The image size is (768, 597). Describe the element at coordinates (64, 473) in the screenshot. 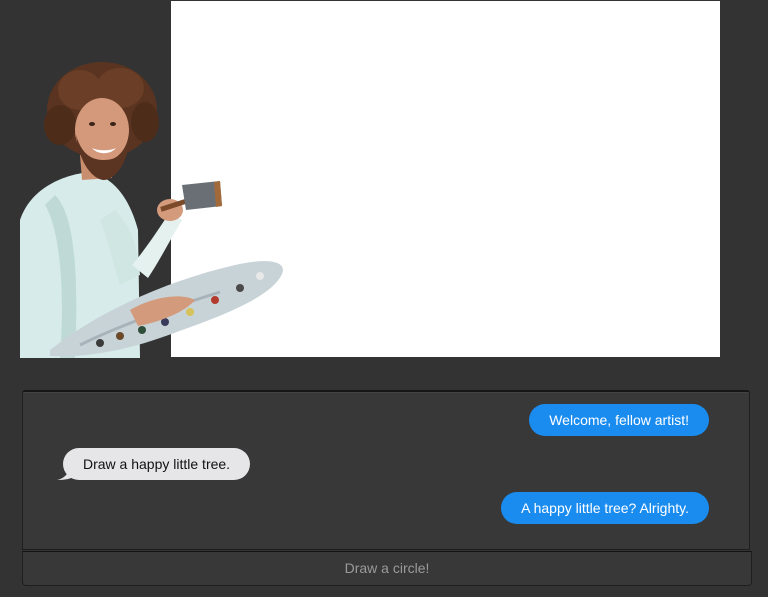

I see `speech-tail-icon` at that location.